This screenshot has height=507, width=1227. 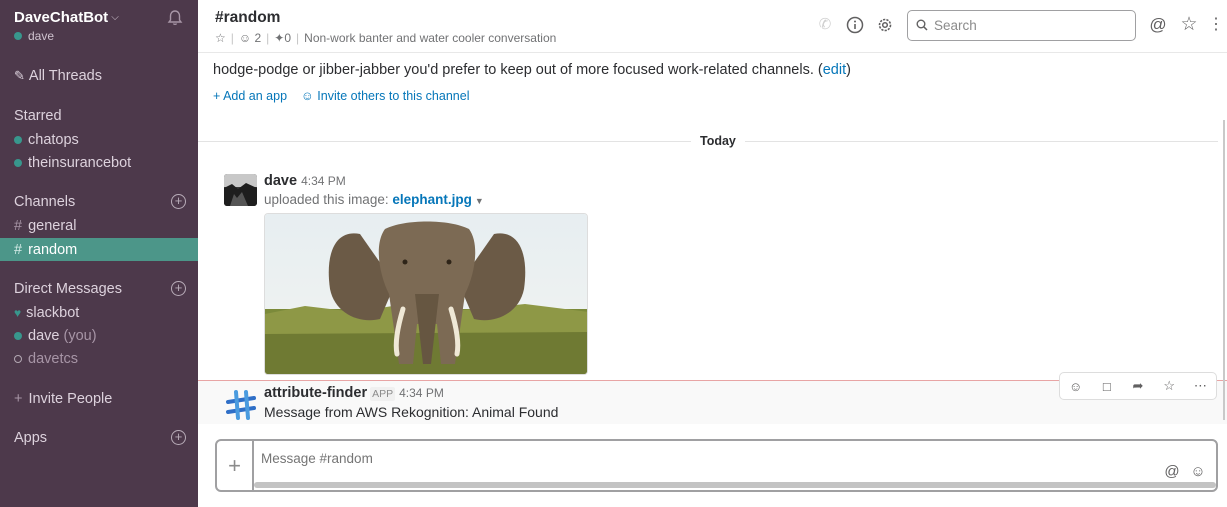 What do you see at coordinates (1198, 472) in the screenshot?
I see `emoji-icon: ☺` at bounding box center [1198, 472].